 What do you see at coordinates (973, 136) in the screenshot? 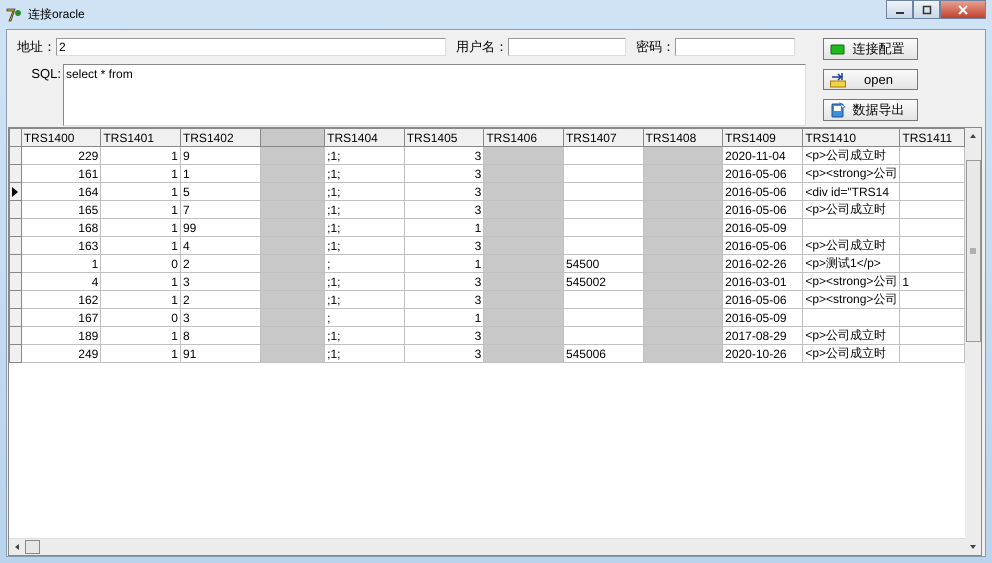
I see `scroll-up-icon` at bounding box center [973, 136].